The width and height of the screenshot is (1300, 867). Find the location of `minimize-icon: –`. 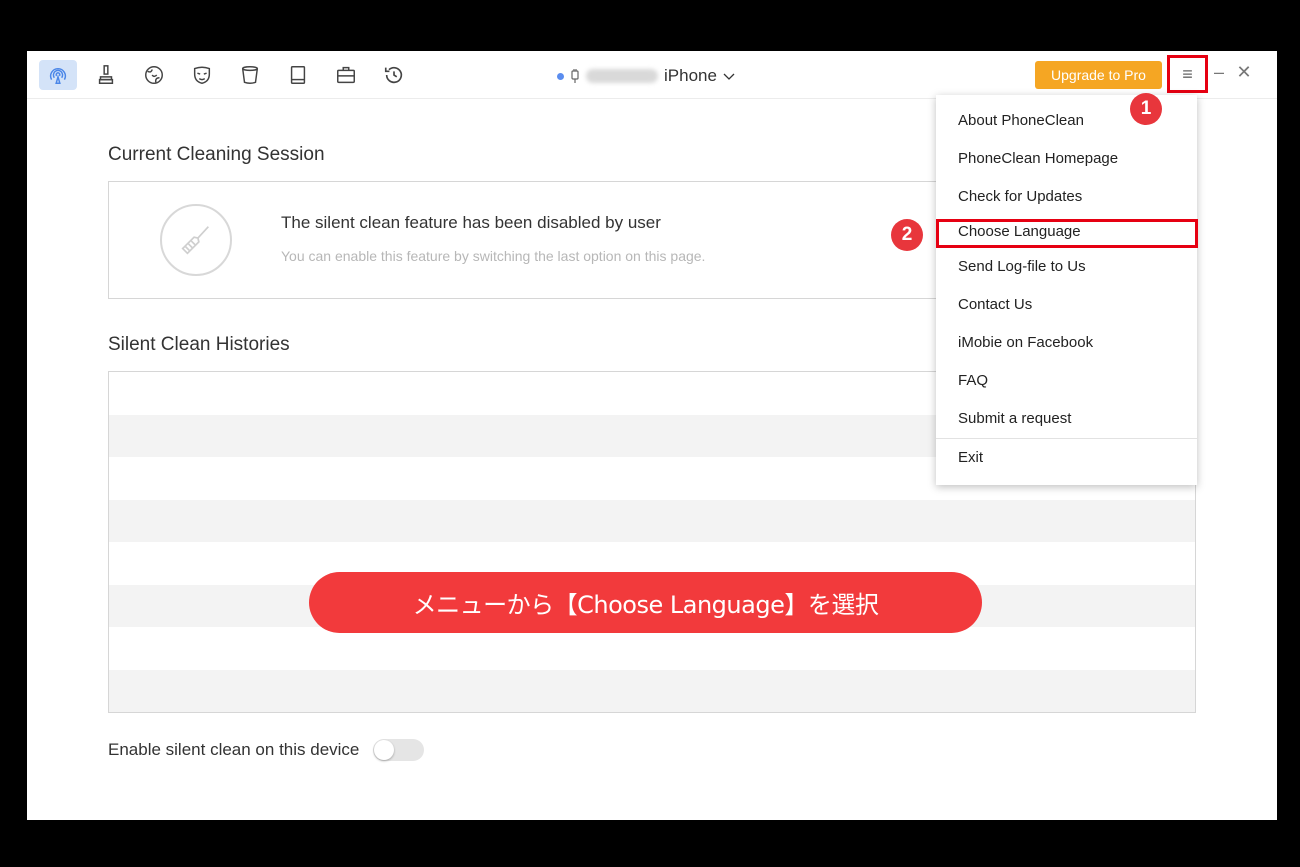

minimize-icon: – is located at coordinates (1218, 71).